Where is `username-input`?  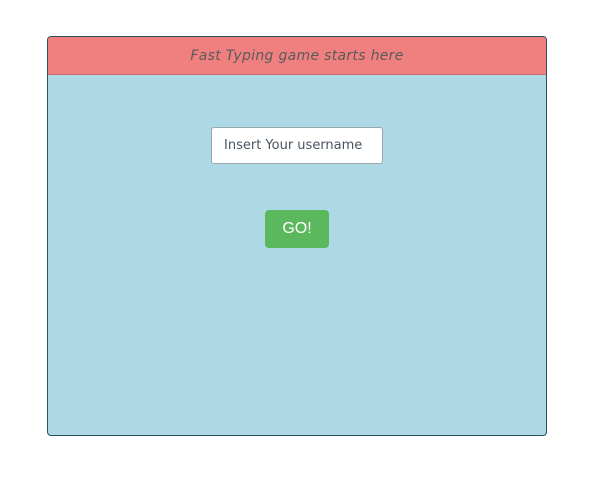
username-input is located at coordinates (297, 145).